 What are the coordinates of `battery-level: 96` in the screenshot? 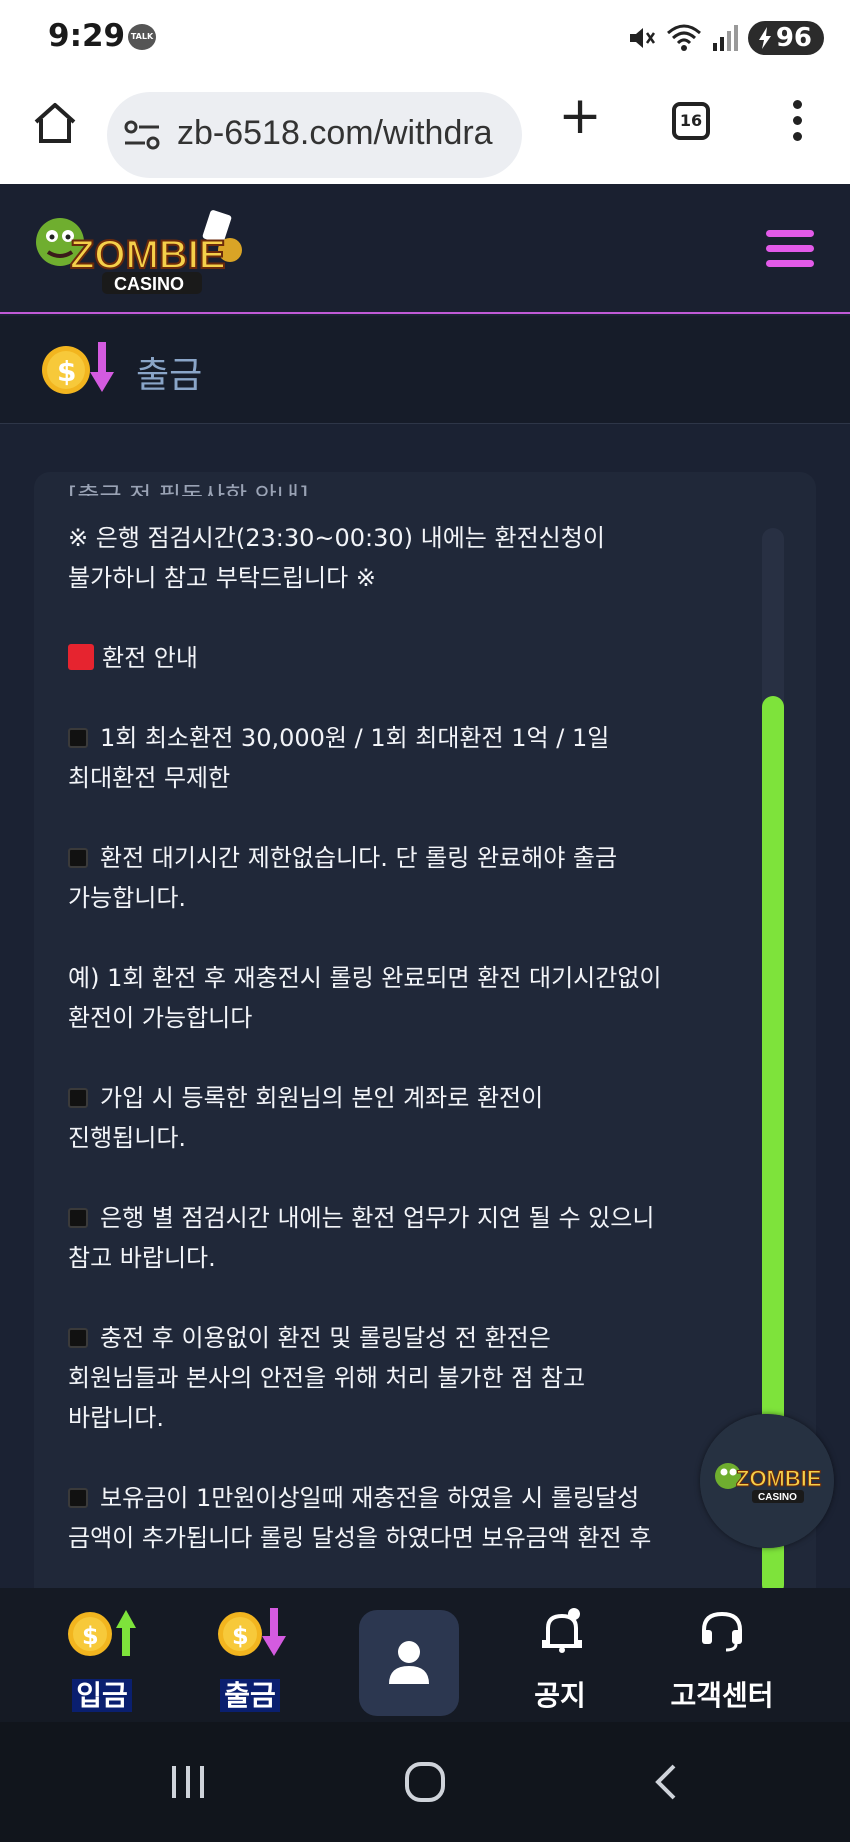 It's located at (793, 38).